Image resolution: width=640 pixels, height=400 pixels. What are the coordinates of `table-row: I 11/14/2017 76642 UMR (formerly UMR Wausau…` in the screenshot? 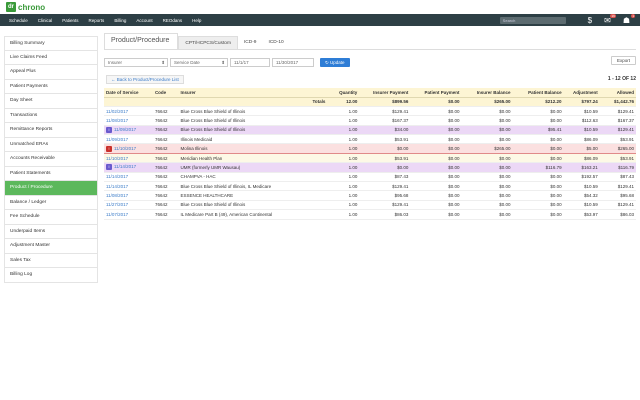 It's located at (370, 167).